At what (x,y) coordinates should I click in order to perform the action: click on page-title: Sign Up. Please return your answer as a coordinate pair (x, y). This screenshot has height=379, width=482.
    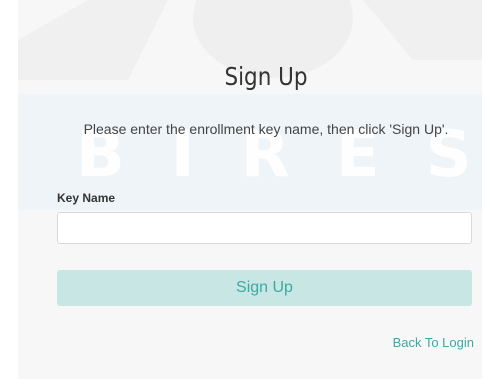
    Looking at the image, I should click on (266, 76).